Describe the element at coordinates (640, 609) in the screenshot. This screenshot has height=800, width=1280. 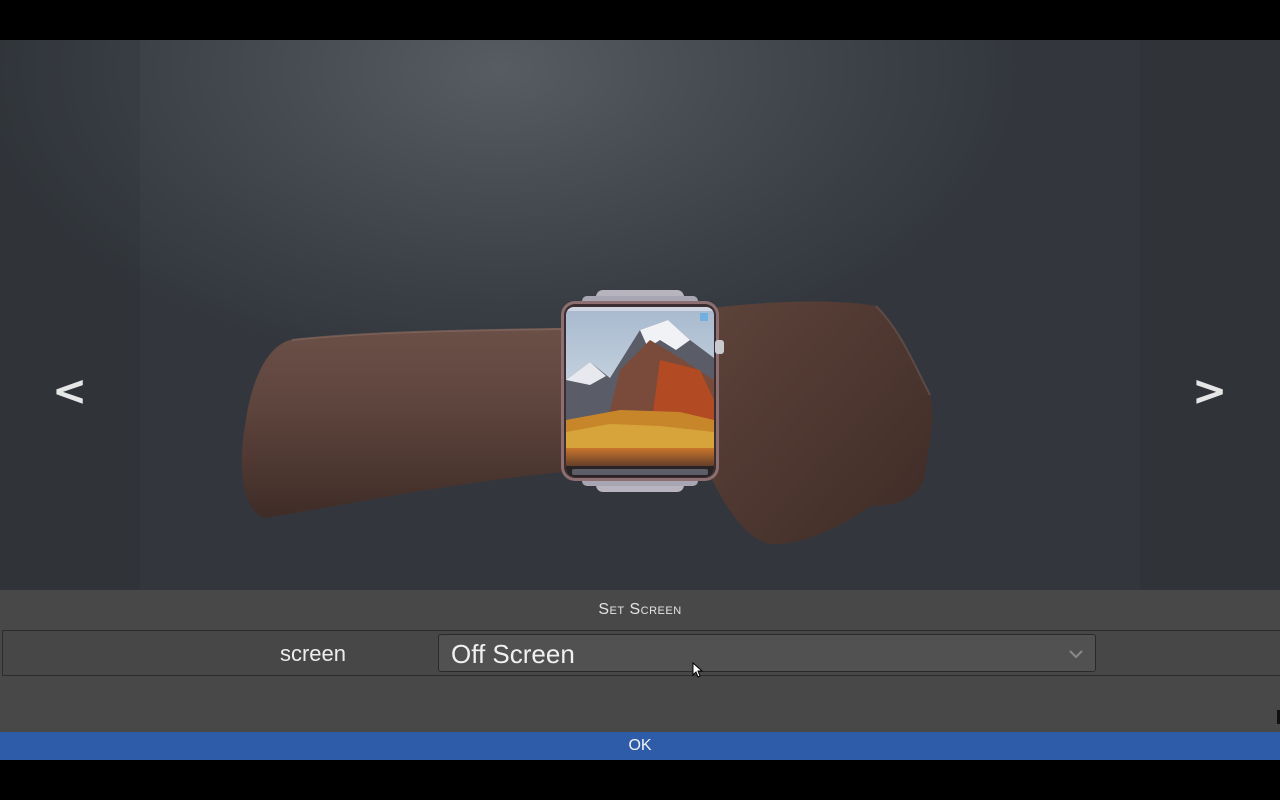
I see `panel-title: Set Screen` at that location.